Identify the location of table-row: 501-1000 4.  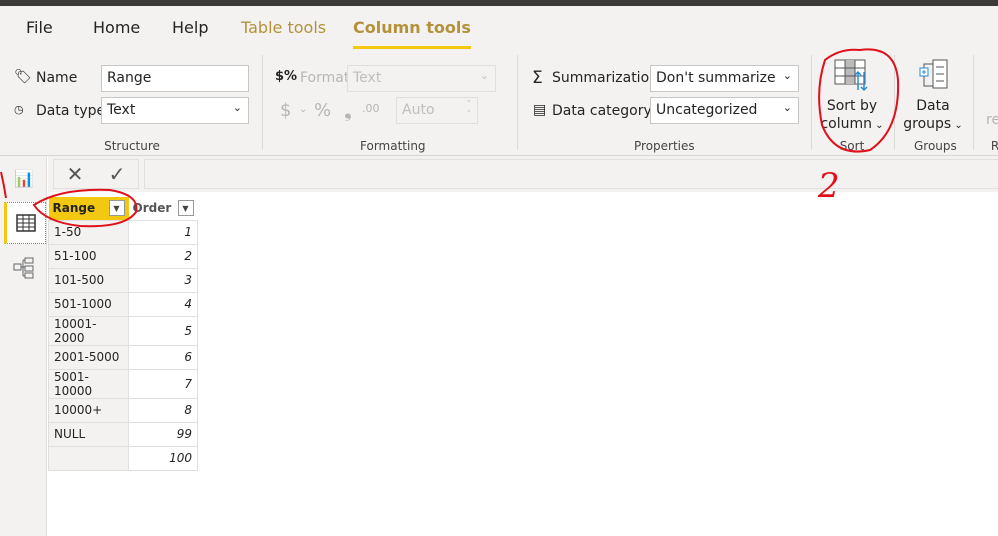
(123, 304).